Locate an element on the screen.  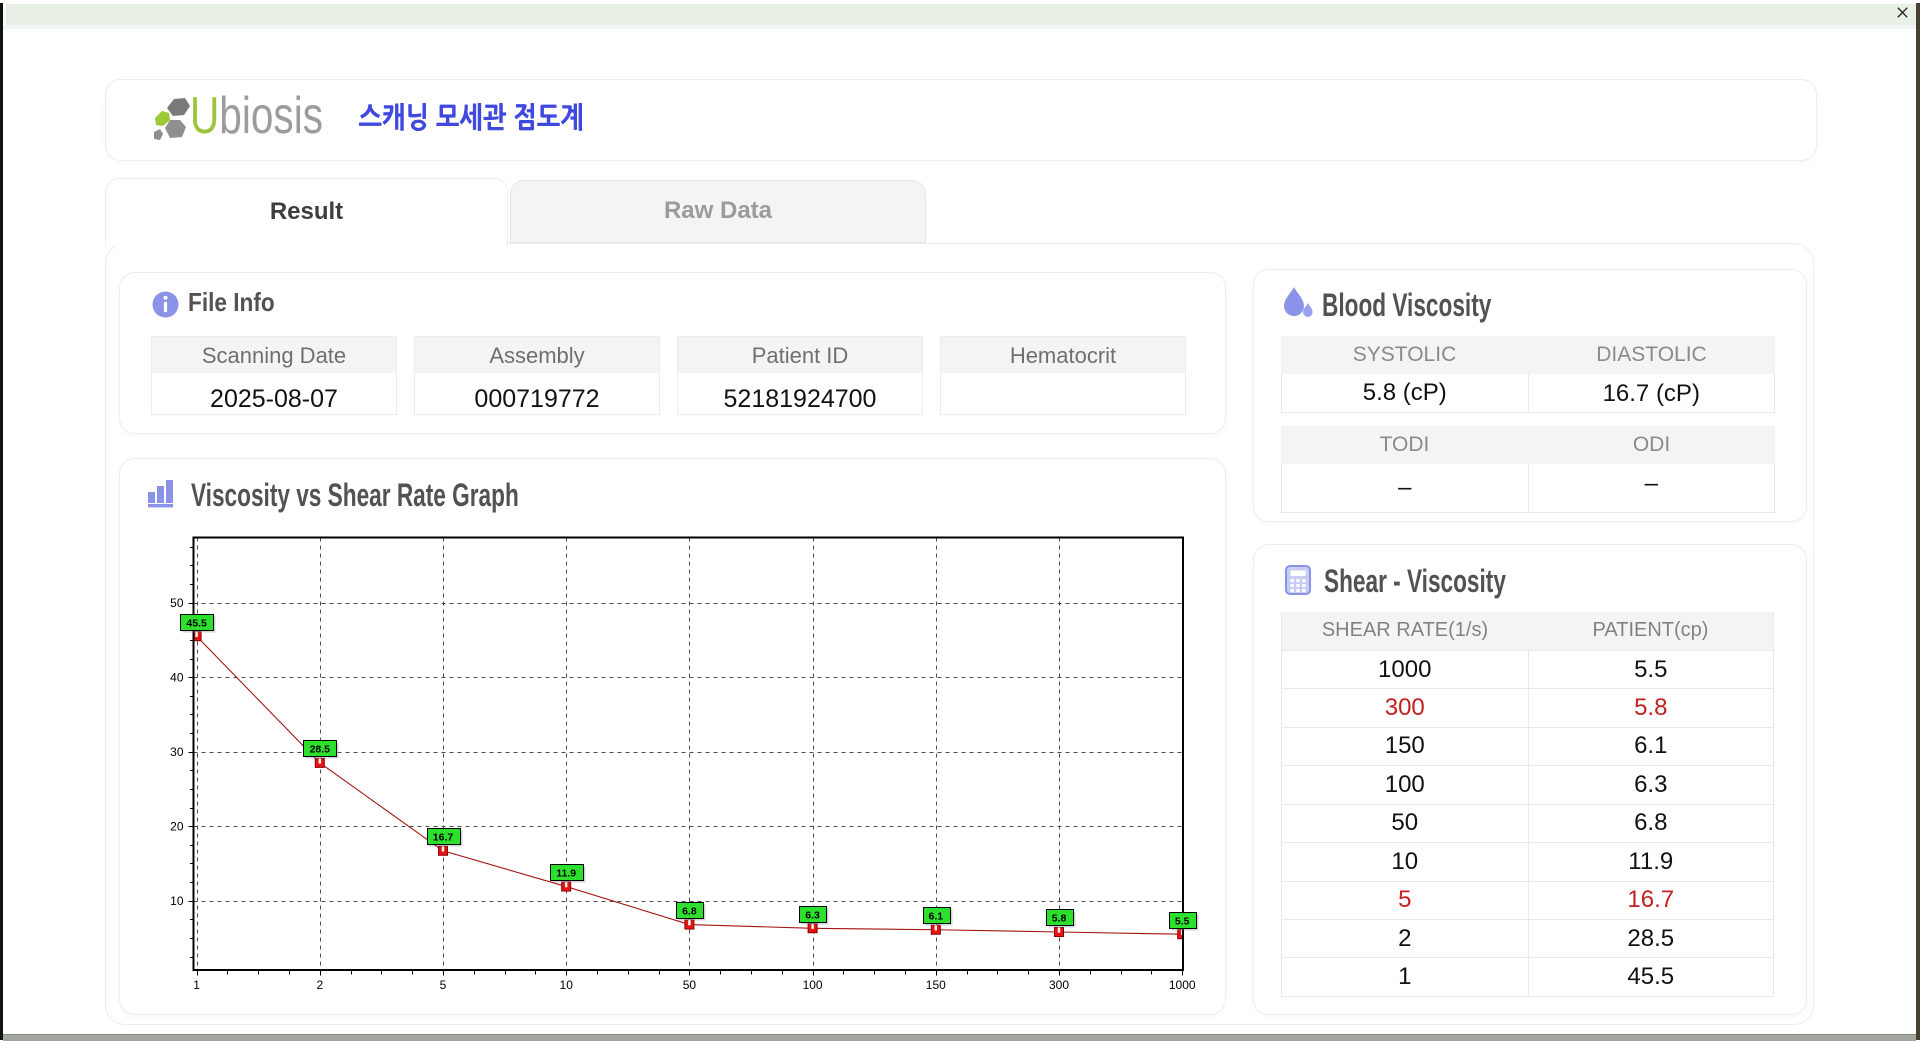
svg-text: 6.1 is located at coordinates (935, 917).